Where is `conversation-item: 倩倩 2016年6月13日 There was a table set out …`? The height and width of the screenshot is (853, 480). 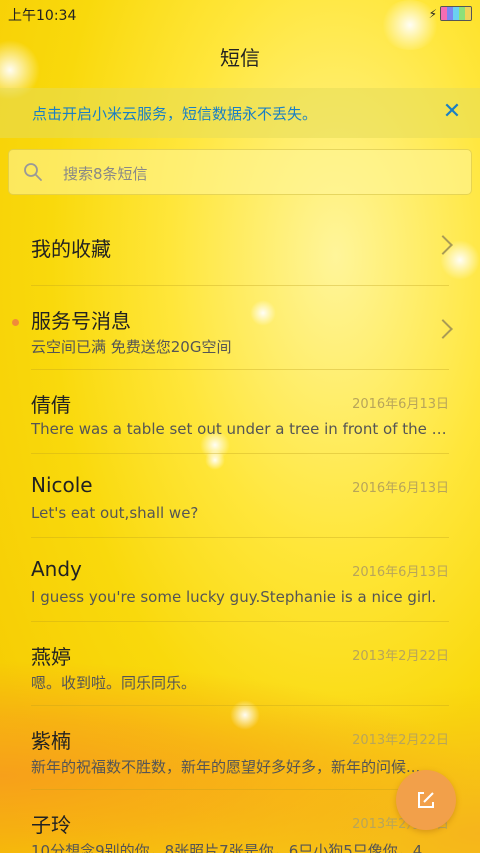 conversation-item: 倩倩 2016年6月13日 There was a table set out … is located at coordinates (240, 412).